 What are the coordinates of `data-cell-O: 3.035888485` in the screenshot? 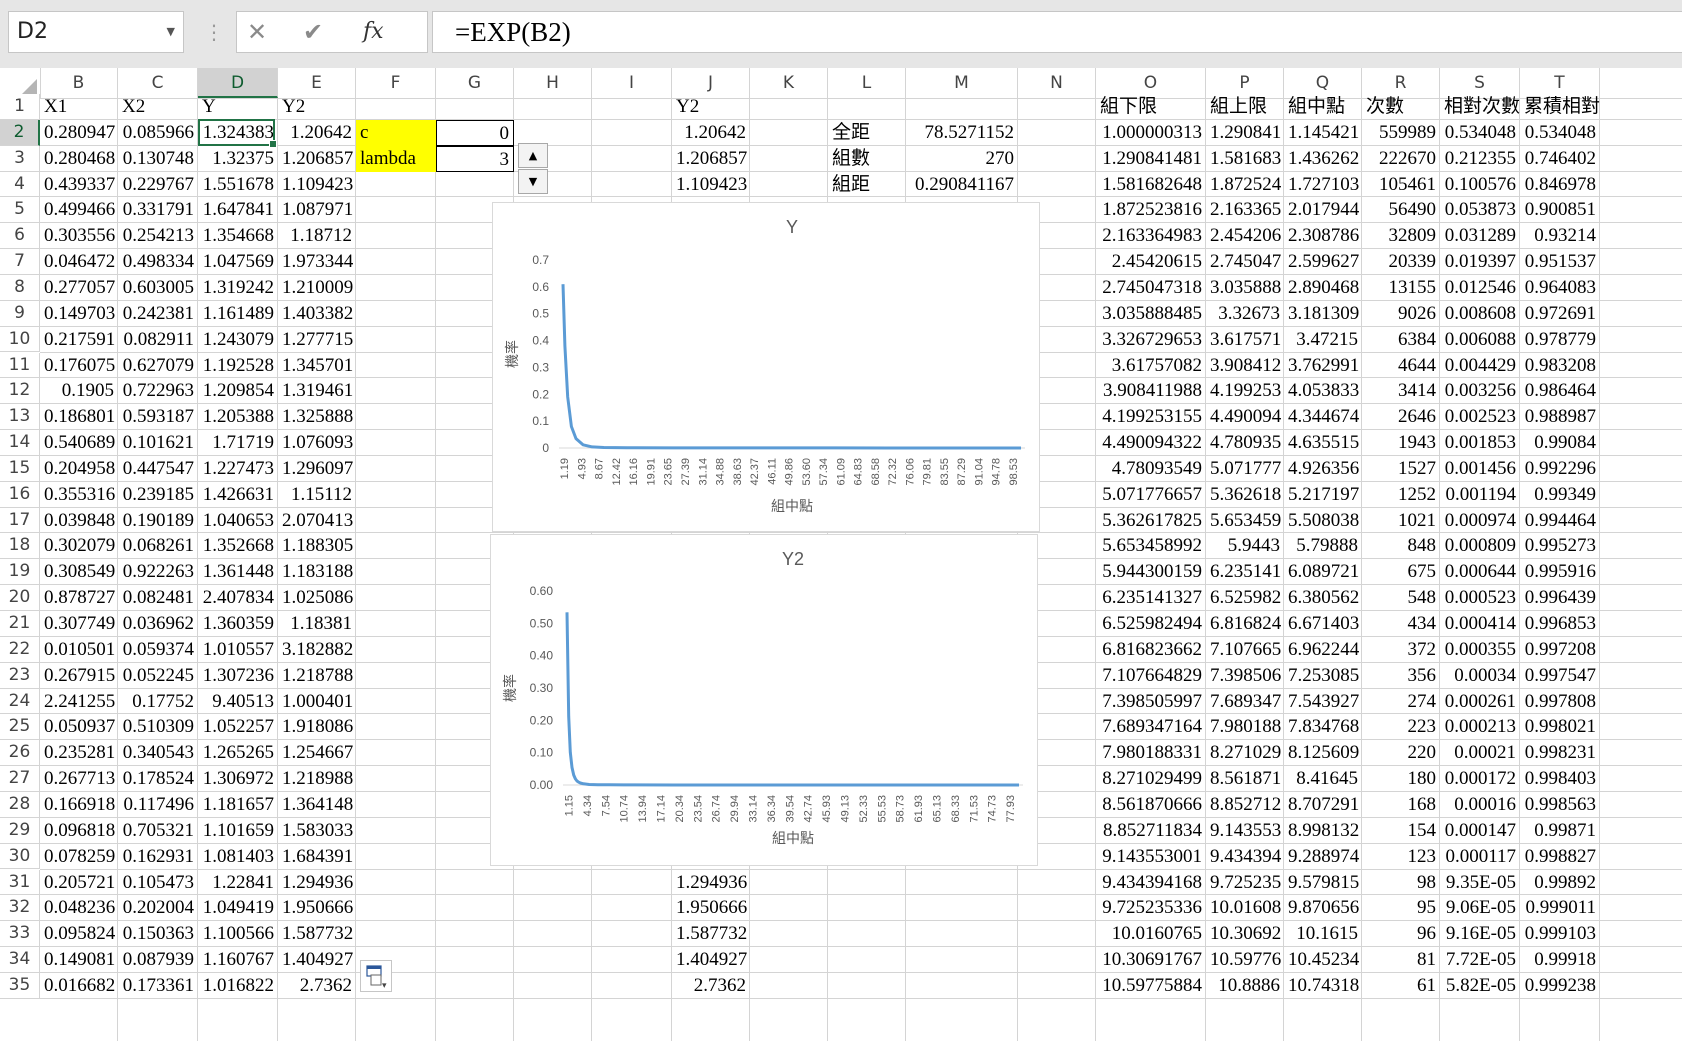 It's located at (1151, 314).